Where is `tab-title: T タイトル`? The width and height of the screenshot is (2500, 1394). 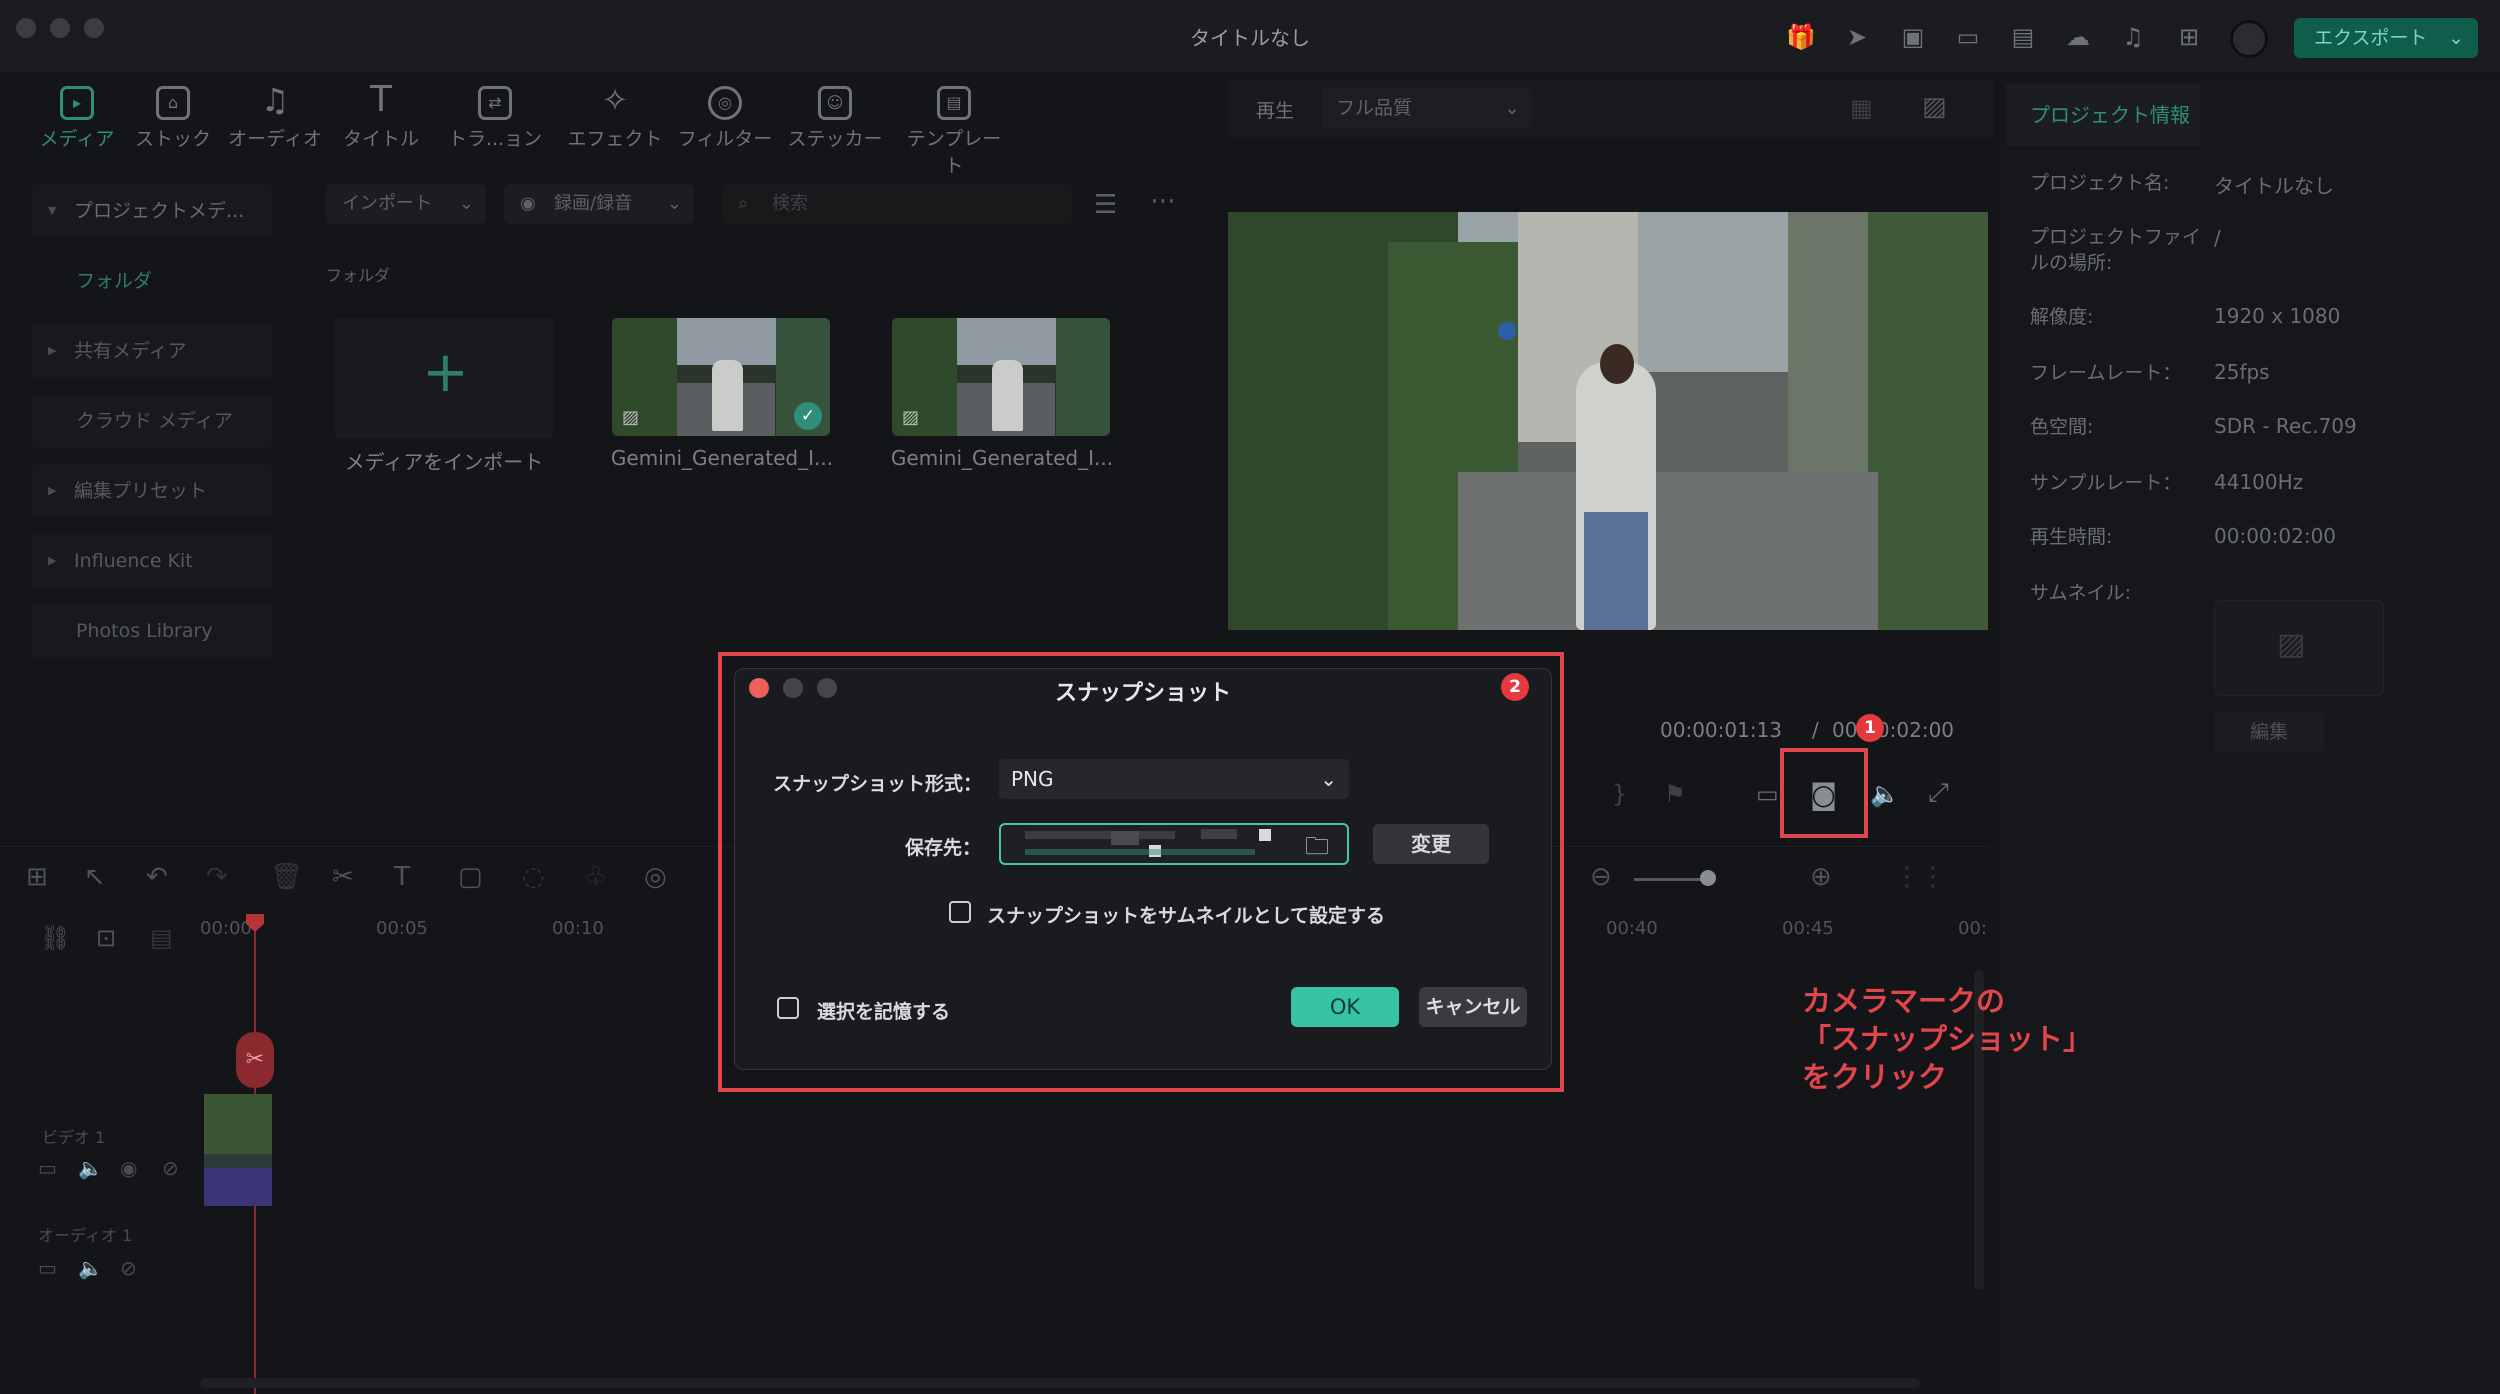
tab-title: T タイトル is located at coordinates (381, 120).